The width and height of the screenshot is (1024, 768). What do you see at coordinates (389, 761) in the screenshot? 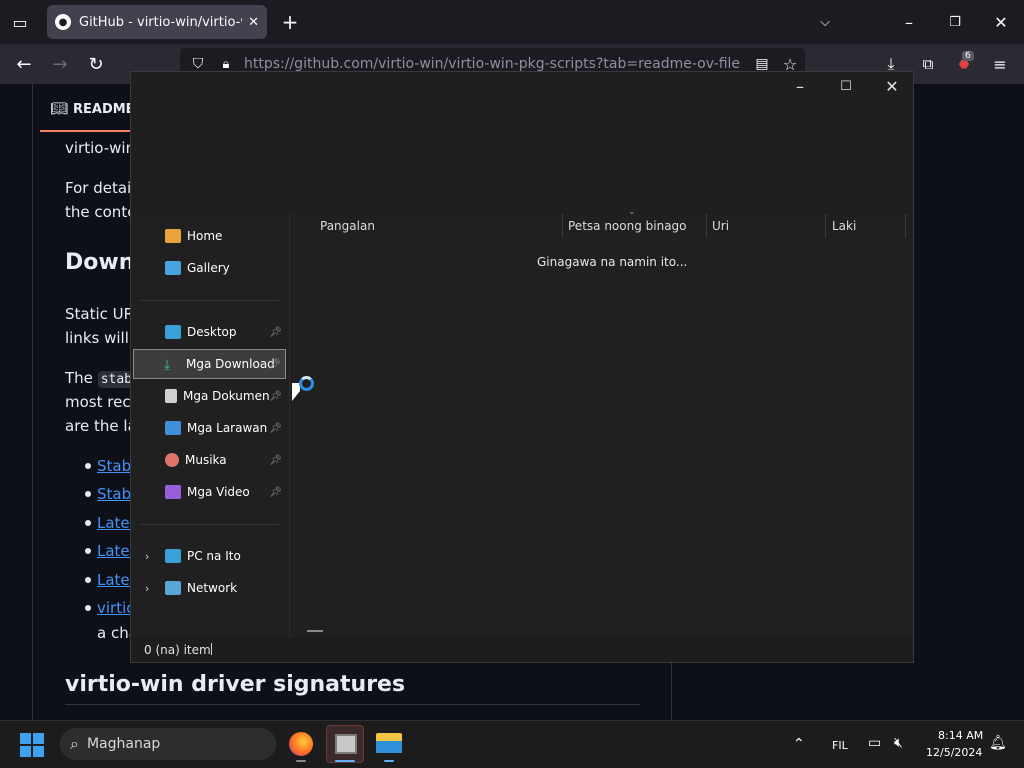
I see `app-active-indicator` at bounding box center [389, 761].